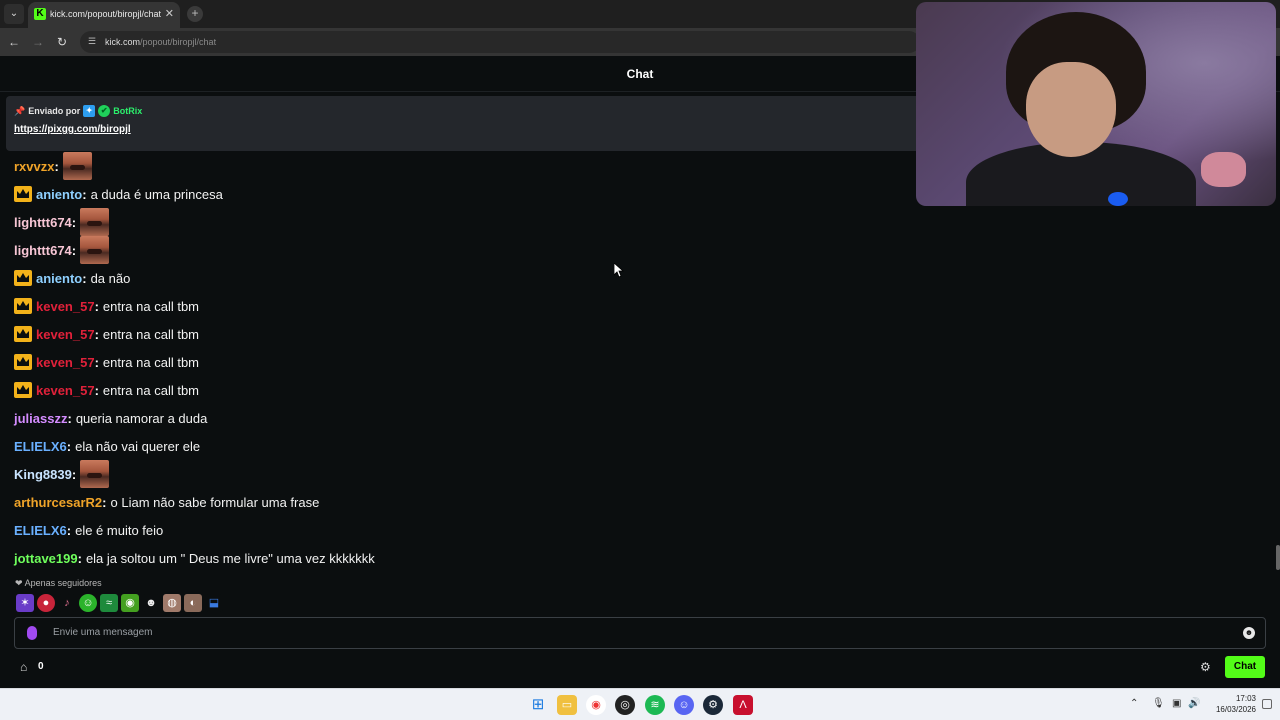 This screenshot has width=1280, height=720. I want to click on quick-emote-icon: ◍, so click(172, 603).